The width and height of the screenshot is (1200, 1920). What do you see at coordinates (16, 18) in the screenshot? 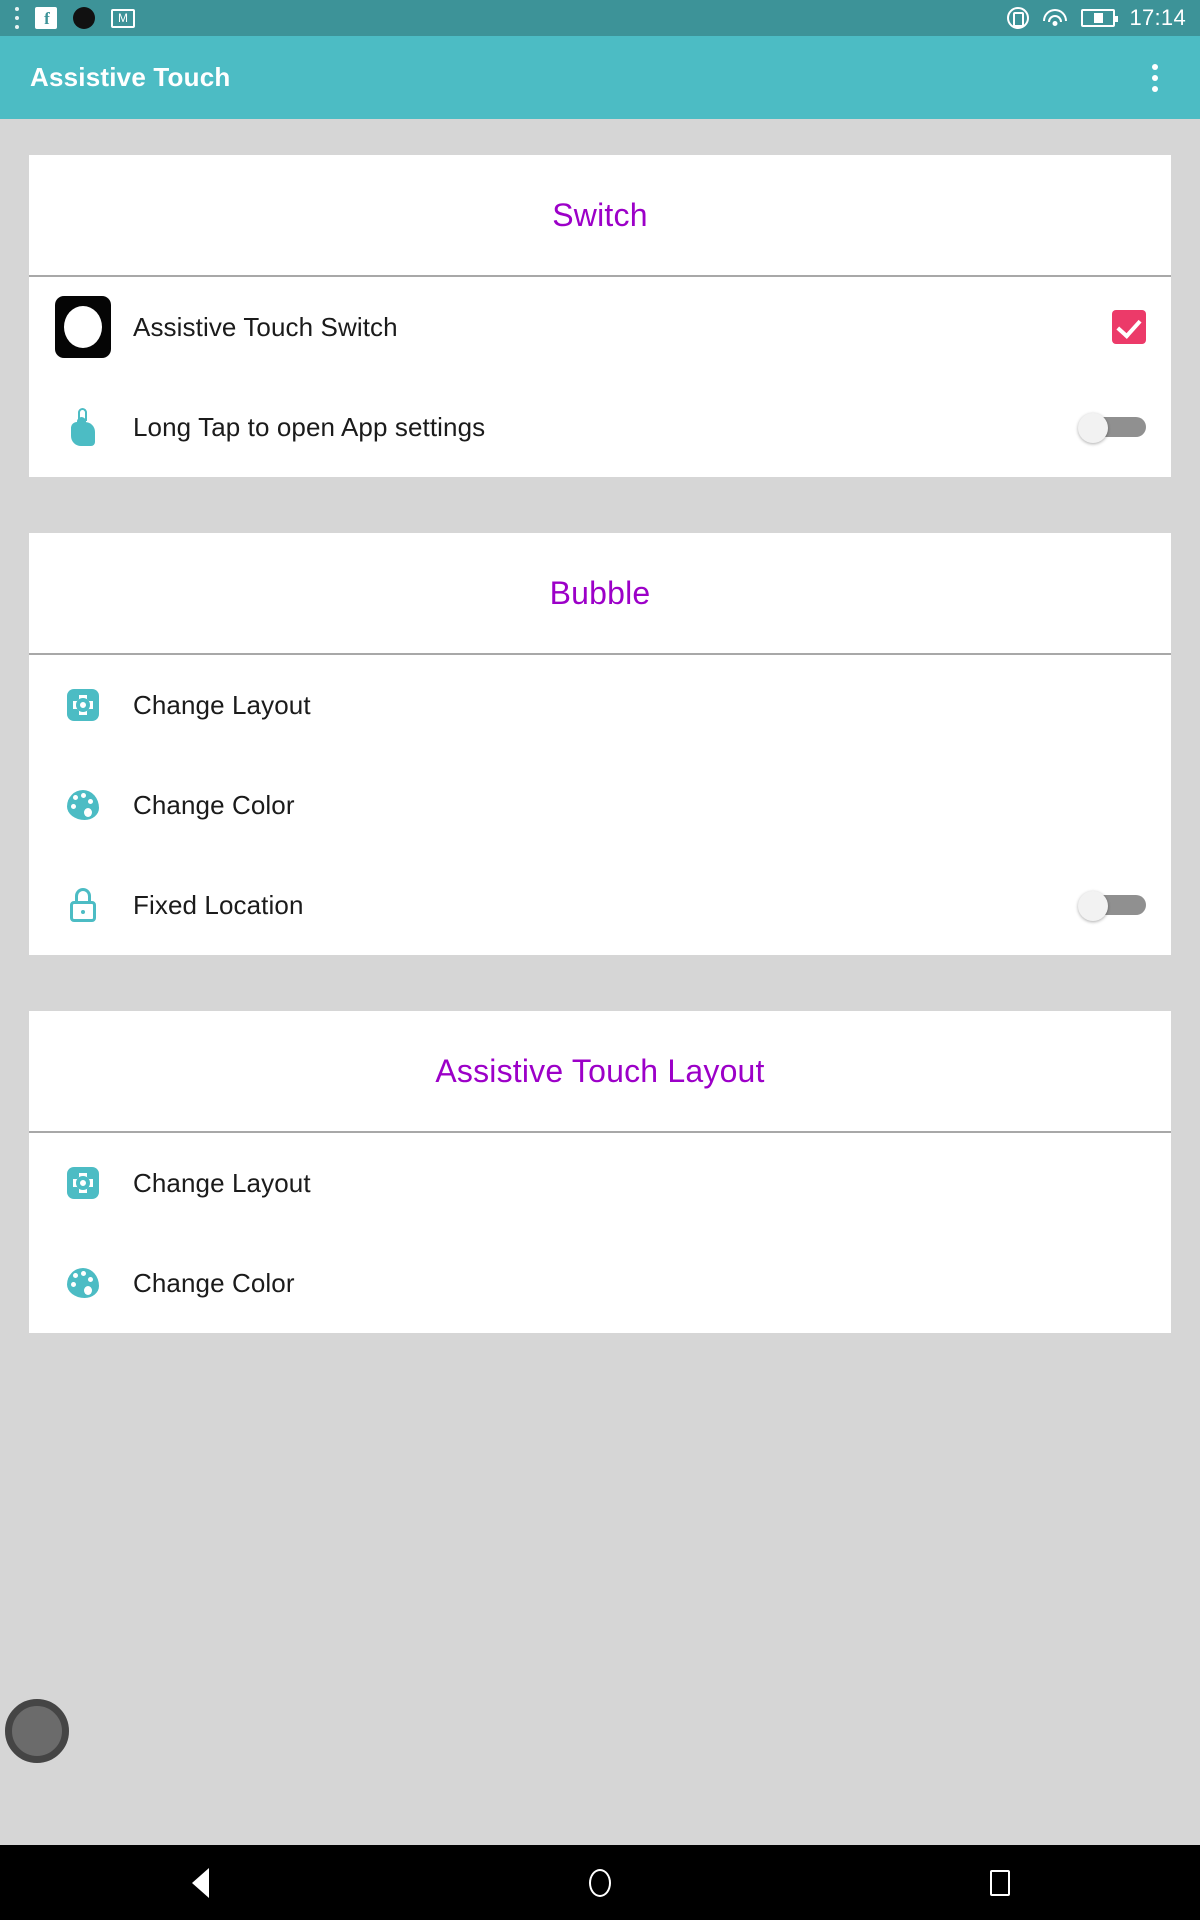
I see `menu-dots-icon` at bounding box center [16, 18].